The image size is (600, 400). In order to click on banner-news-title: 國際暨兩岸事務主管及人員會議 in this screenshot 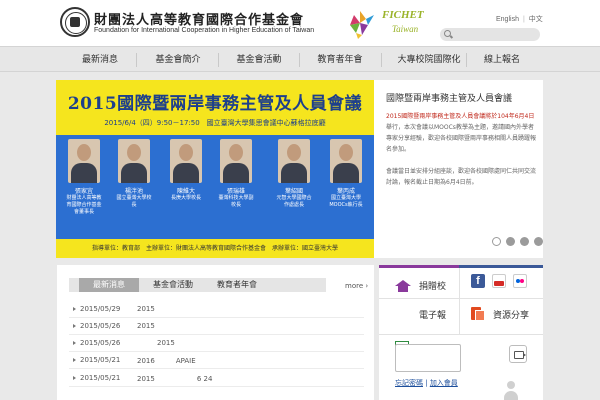, I will do `click(449, 97)`.